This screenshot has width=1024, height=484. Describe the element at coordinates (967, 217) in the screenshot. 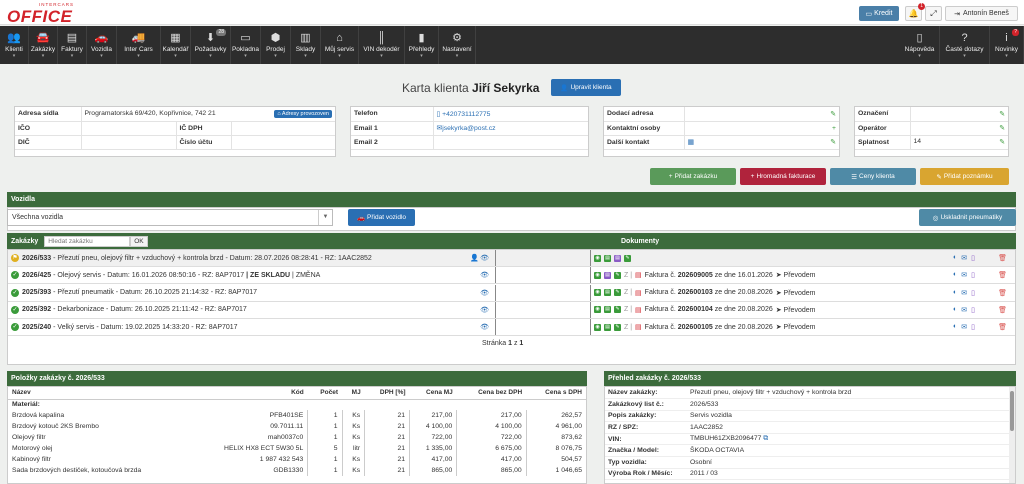

I see `store-tires-button: ◎ Uskladnit pneumatiky` at that location.